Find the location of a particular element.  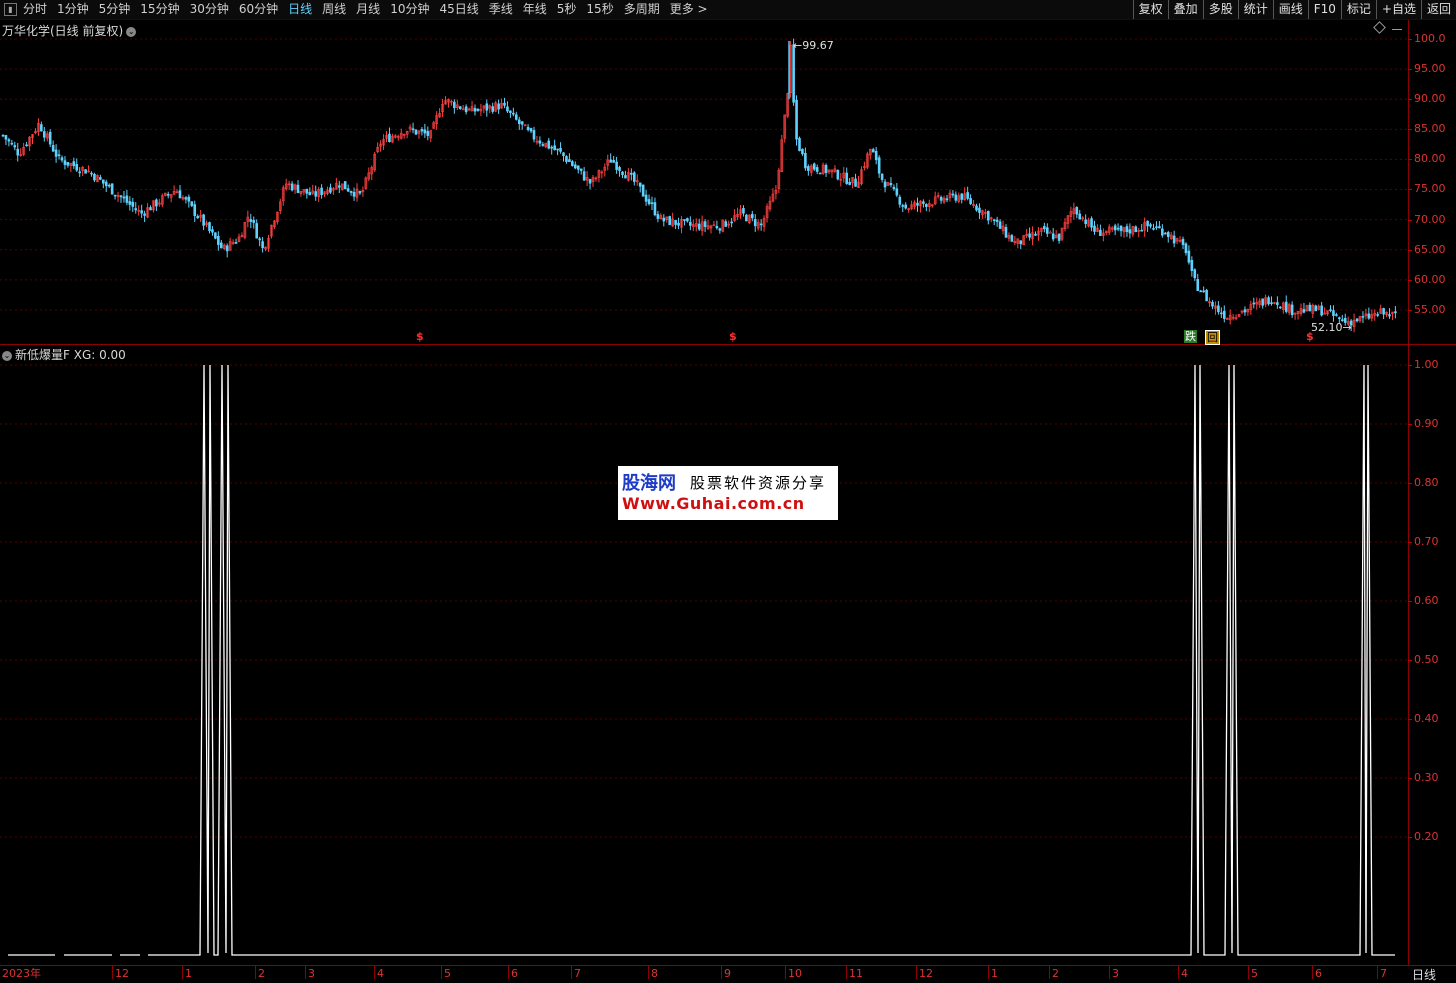

main-chart-title: 万华化学(日线 前复权) ⌄ is located at coordinates (69, 30).